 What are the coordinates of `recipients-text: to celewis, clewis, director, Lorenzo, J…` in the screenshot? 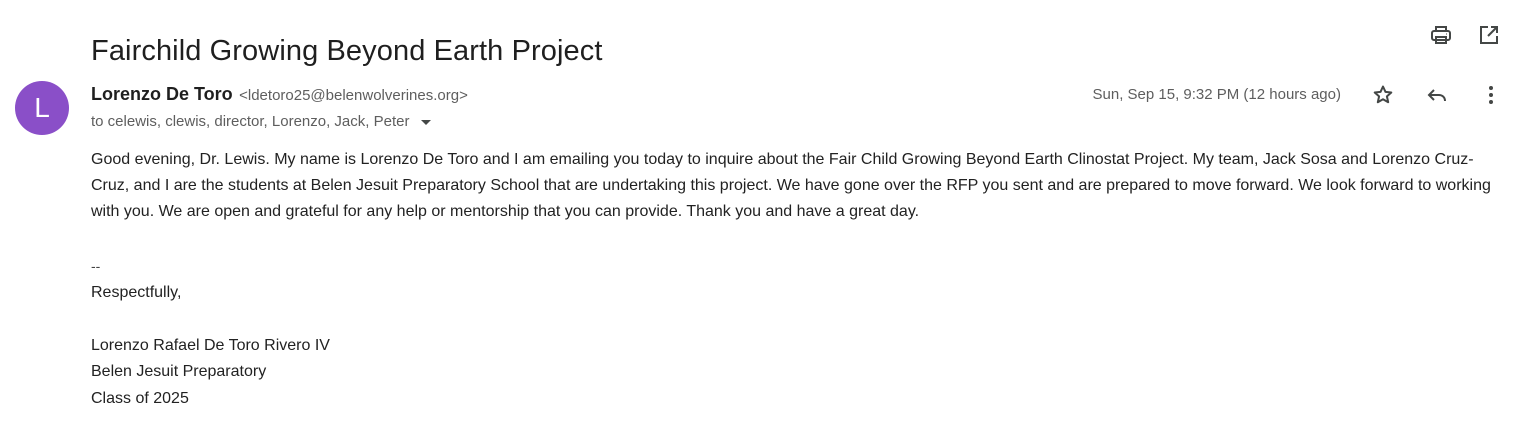 It's located at (250, 121).